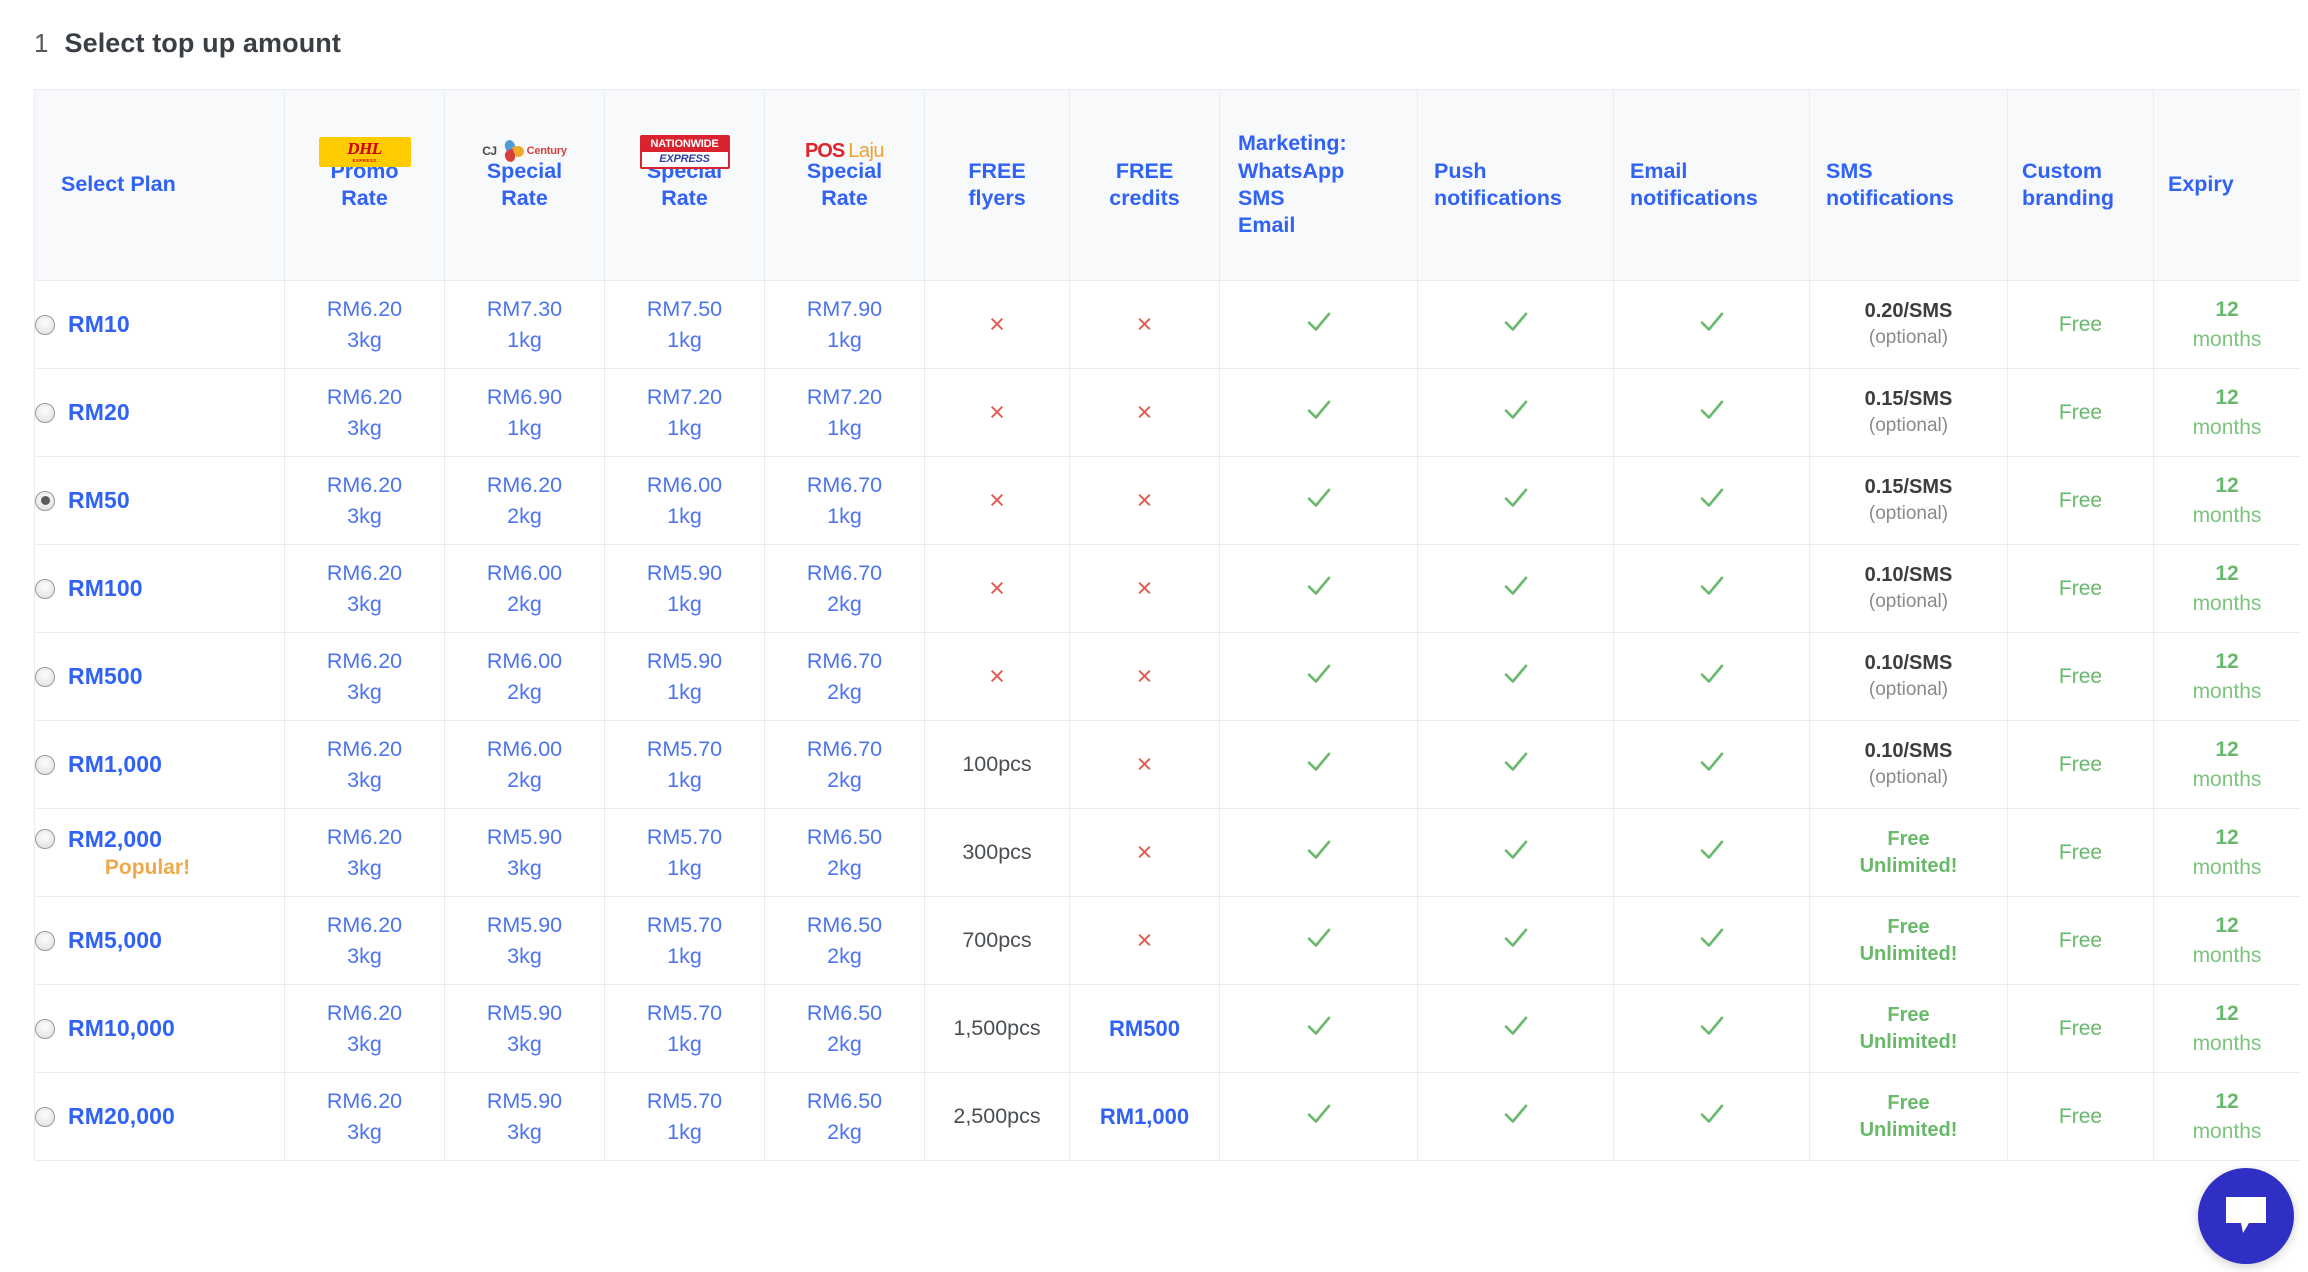  What do you see at coordinates (844, 500) in the screenshot?
I see `rate-cell-poslaju: RM6.70 1kg` at bounding box center [844, 500].